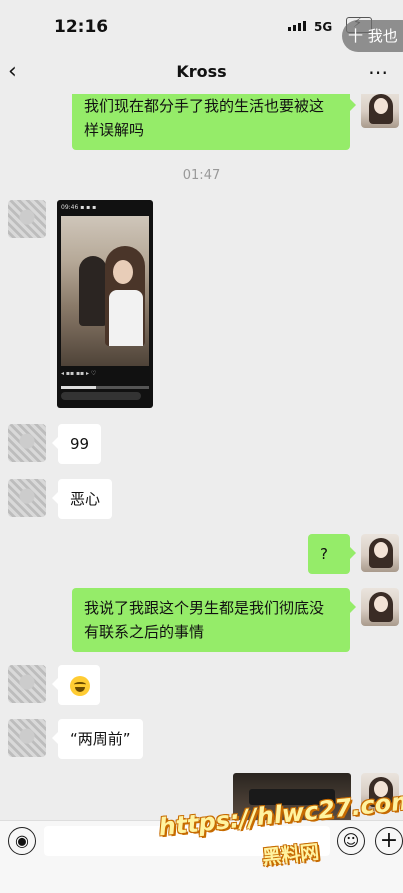  I want to click on emoji-icon: ☺, so click(351, 841).